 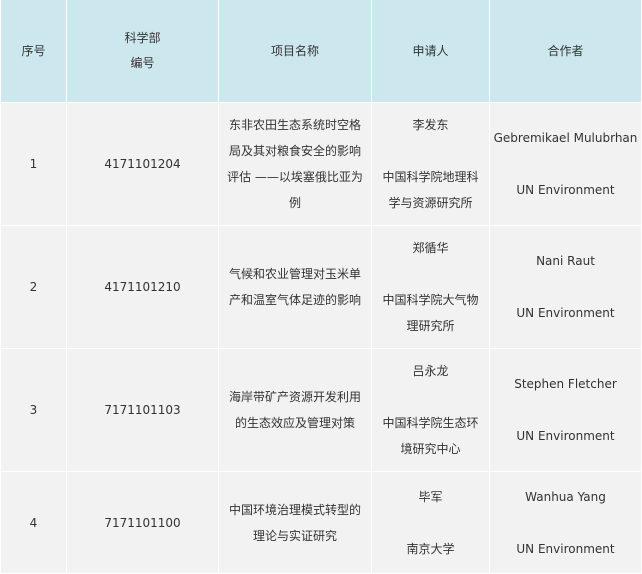 I want to click on partner-name: Gebremikael Mulubrhan, so click(x=565, y=138).